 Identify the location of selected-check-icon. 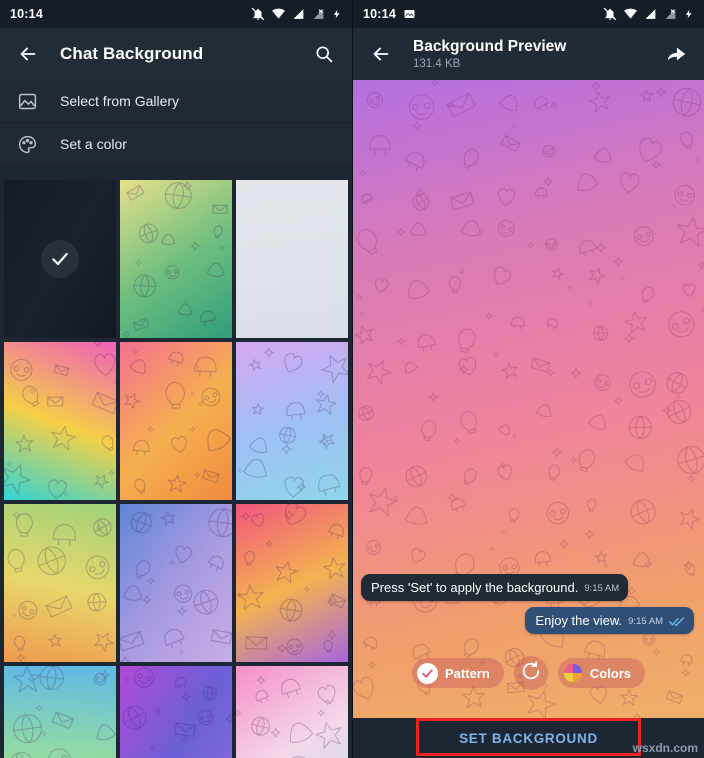
(60, 259).